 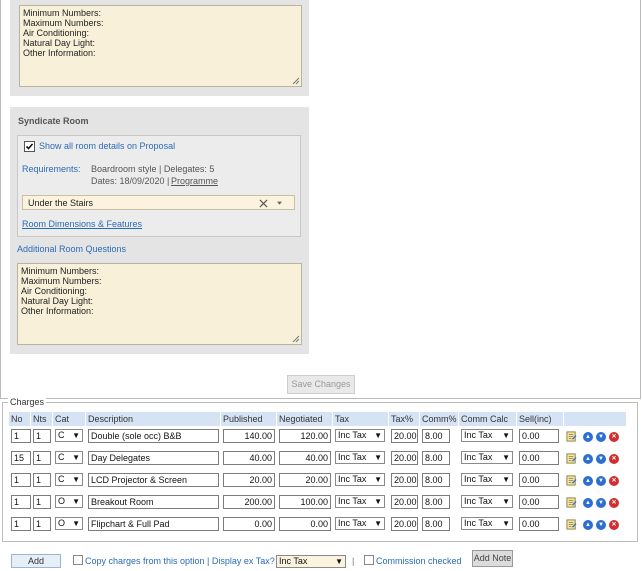 What do you see at coordinates (321, 384) in the screenshot?
I see `save-changes-button: Save Changes` at bounding box center [321, 384].